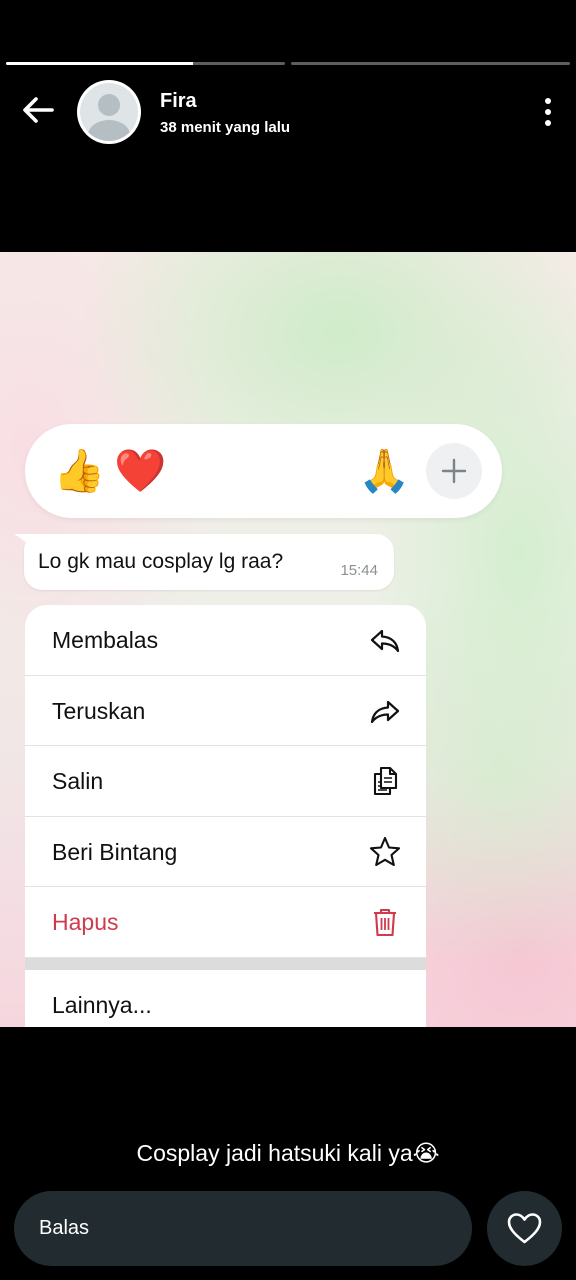  Describe the element at coordinates (99, 710) in the screenshot. I see `menu-item-label: Teruskan` at that location.